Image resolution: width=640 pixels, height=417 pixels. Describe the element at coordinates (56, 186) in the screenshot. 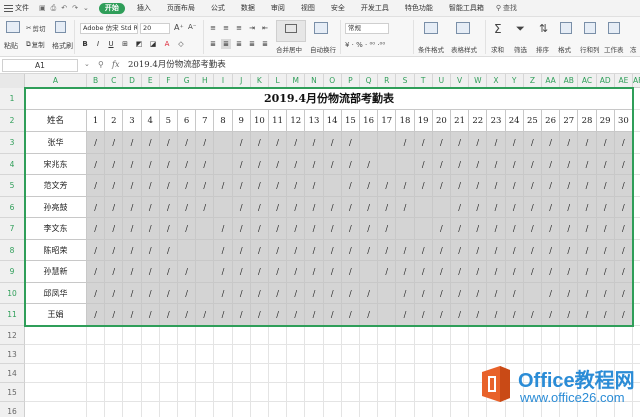

I see `employee-name: 范文芳` at that location.